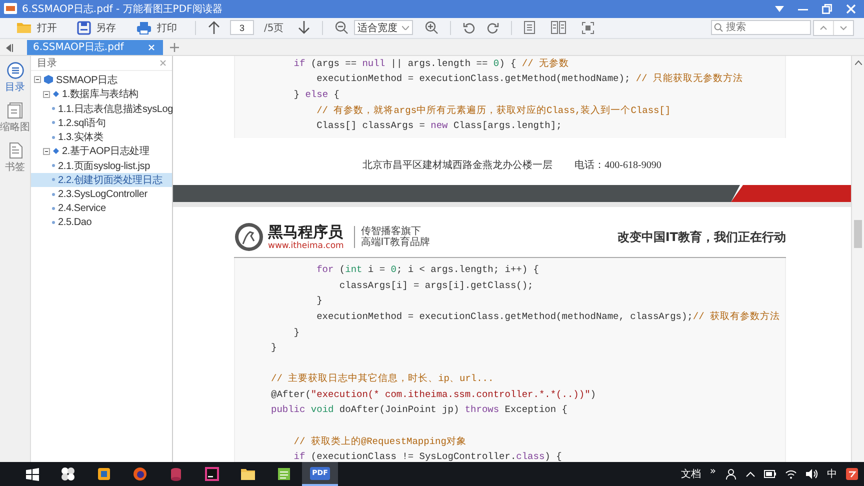  I want to click on dropdown-icon, so click(779, 9).